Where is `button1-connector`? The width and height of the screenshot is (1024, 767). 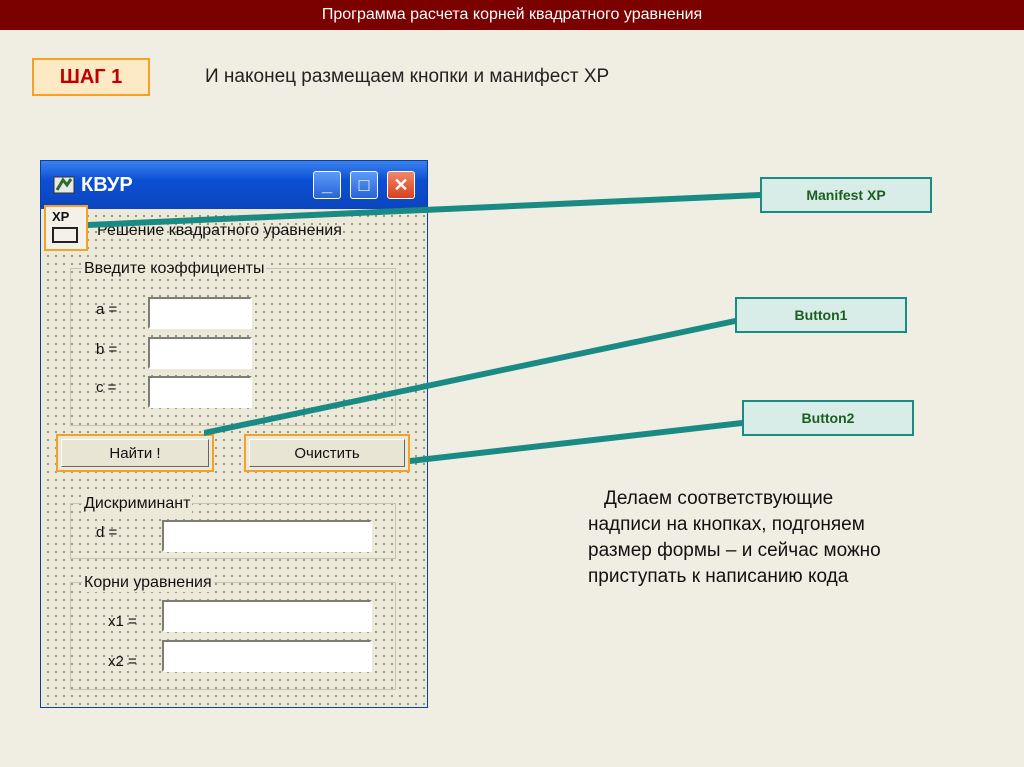
button1-connector is located at coordinates (469, 377).